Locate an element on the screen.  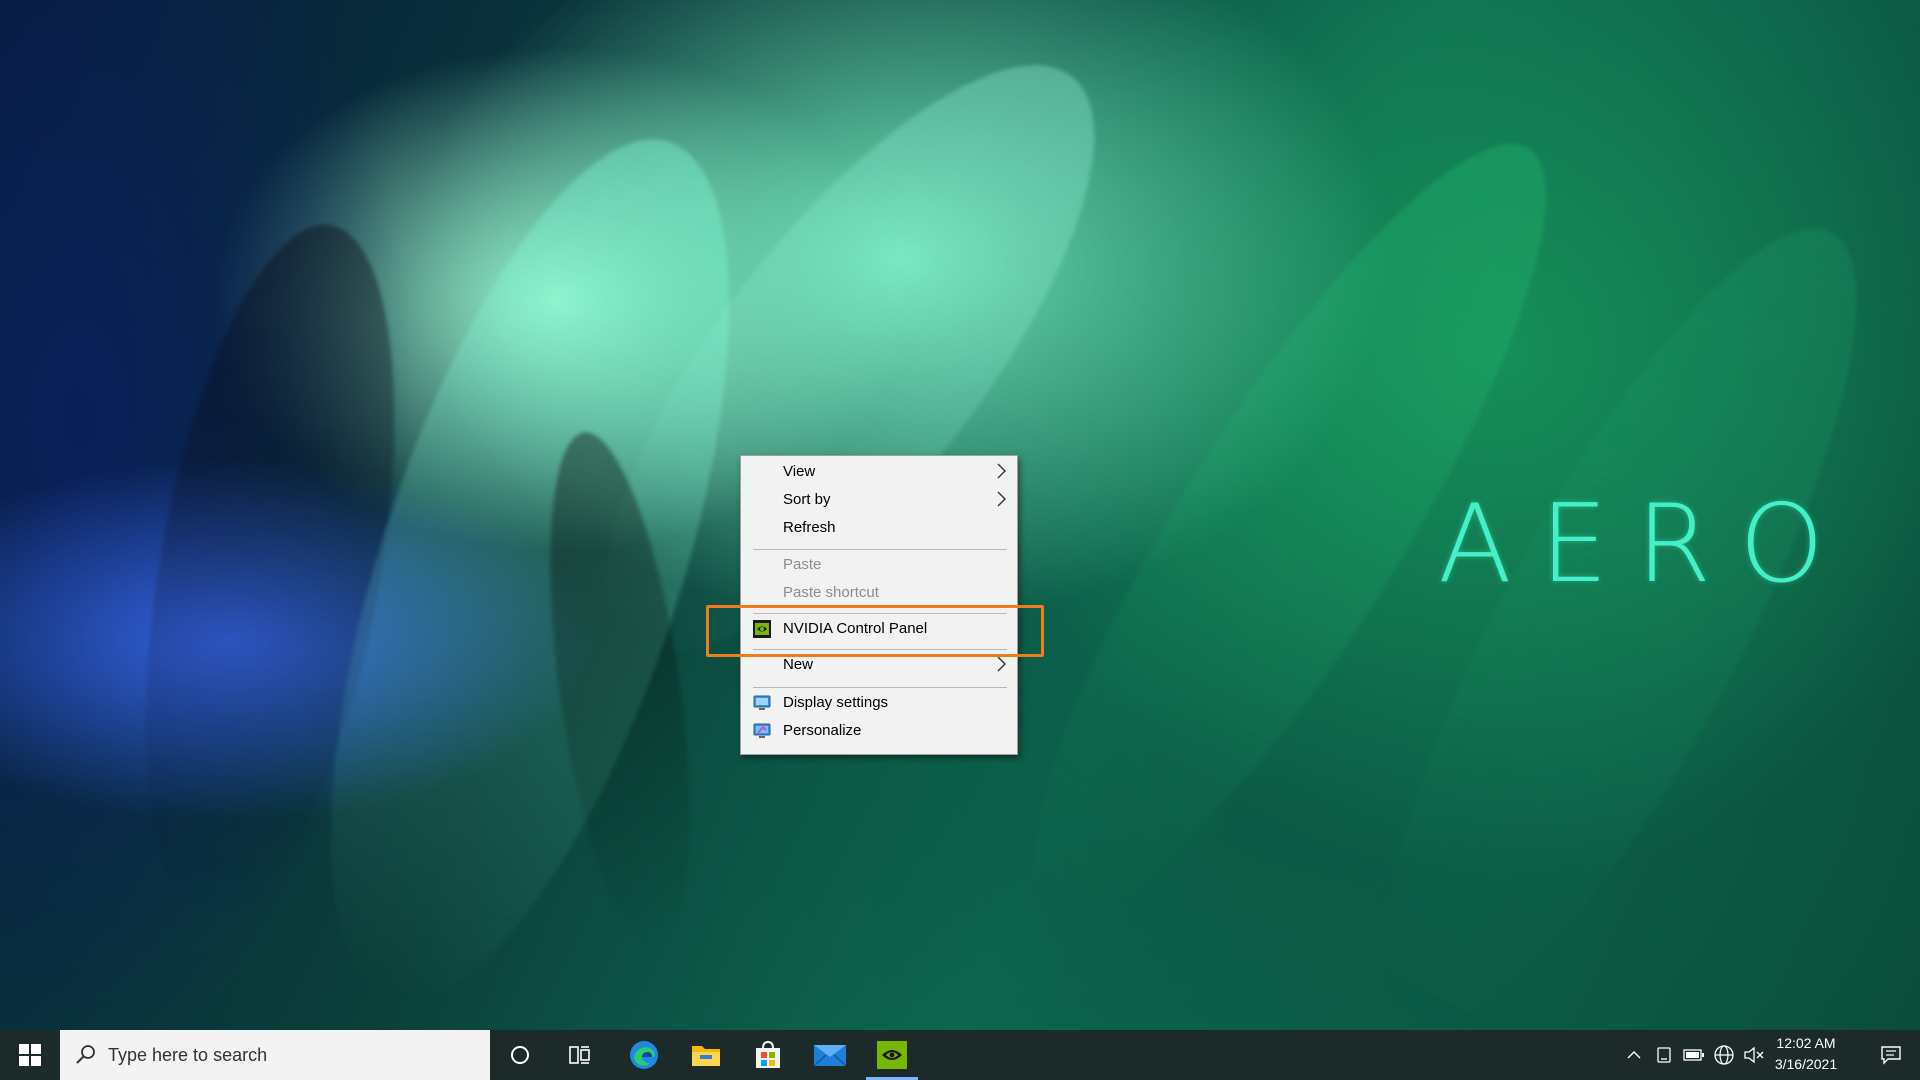
menu-item-label: Display settings is located at coordinates (836, 702).